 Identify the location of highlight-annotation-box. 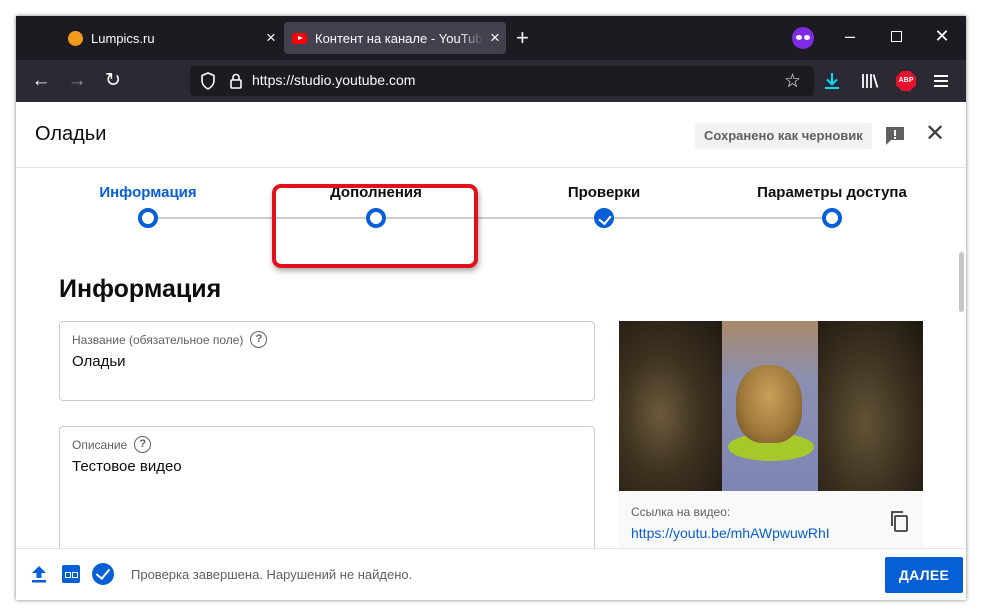
(375, 226).